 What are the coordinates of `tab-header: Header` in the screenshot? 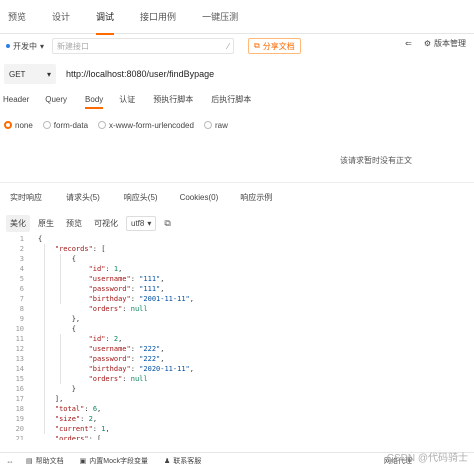 It's located at (16, 99).